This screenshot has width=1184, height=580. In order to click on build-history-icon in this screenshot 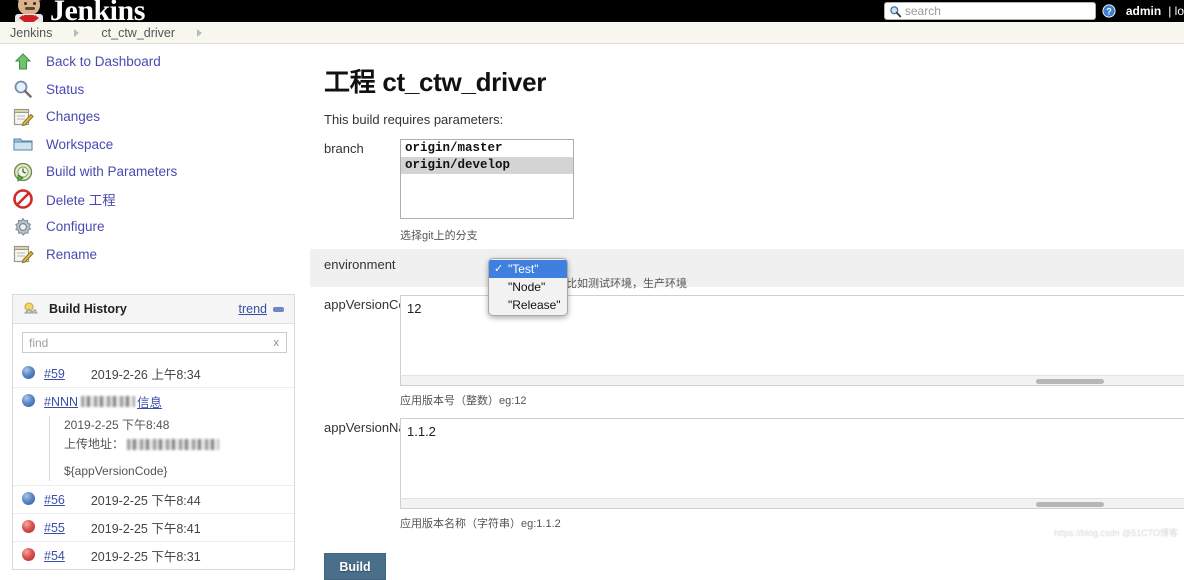, I will do `click(31, 309)`.